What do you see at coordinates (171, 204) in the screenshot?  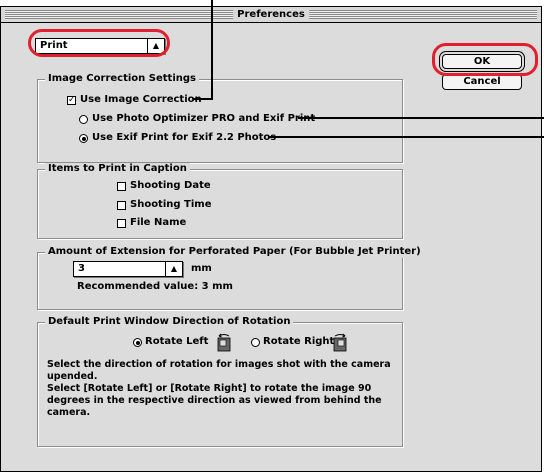 I see `shooting-time-label: Shooting Time` at bounding box center [171, 204].